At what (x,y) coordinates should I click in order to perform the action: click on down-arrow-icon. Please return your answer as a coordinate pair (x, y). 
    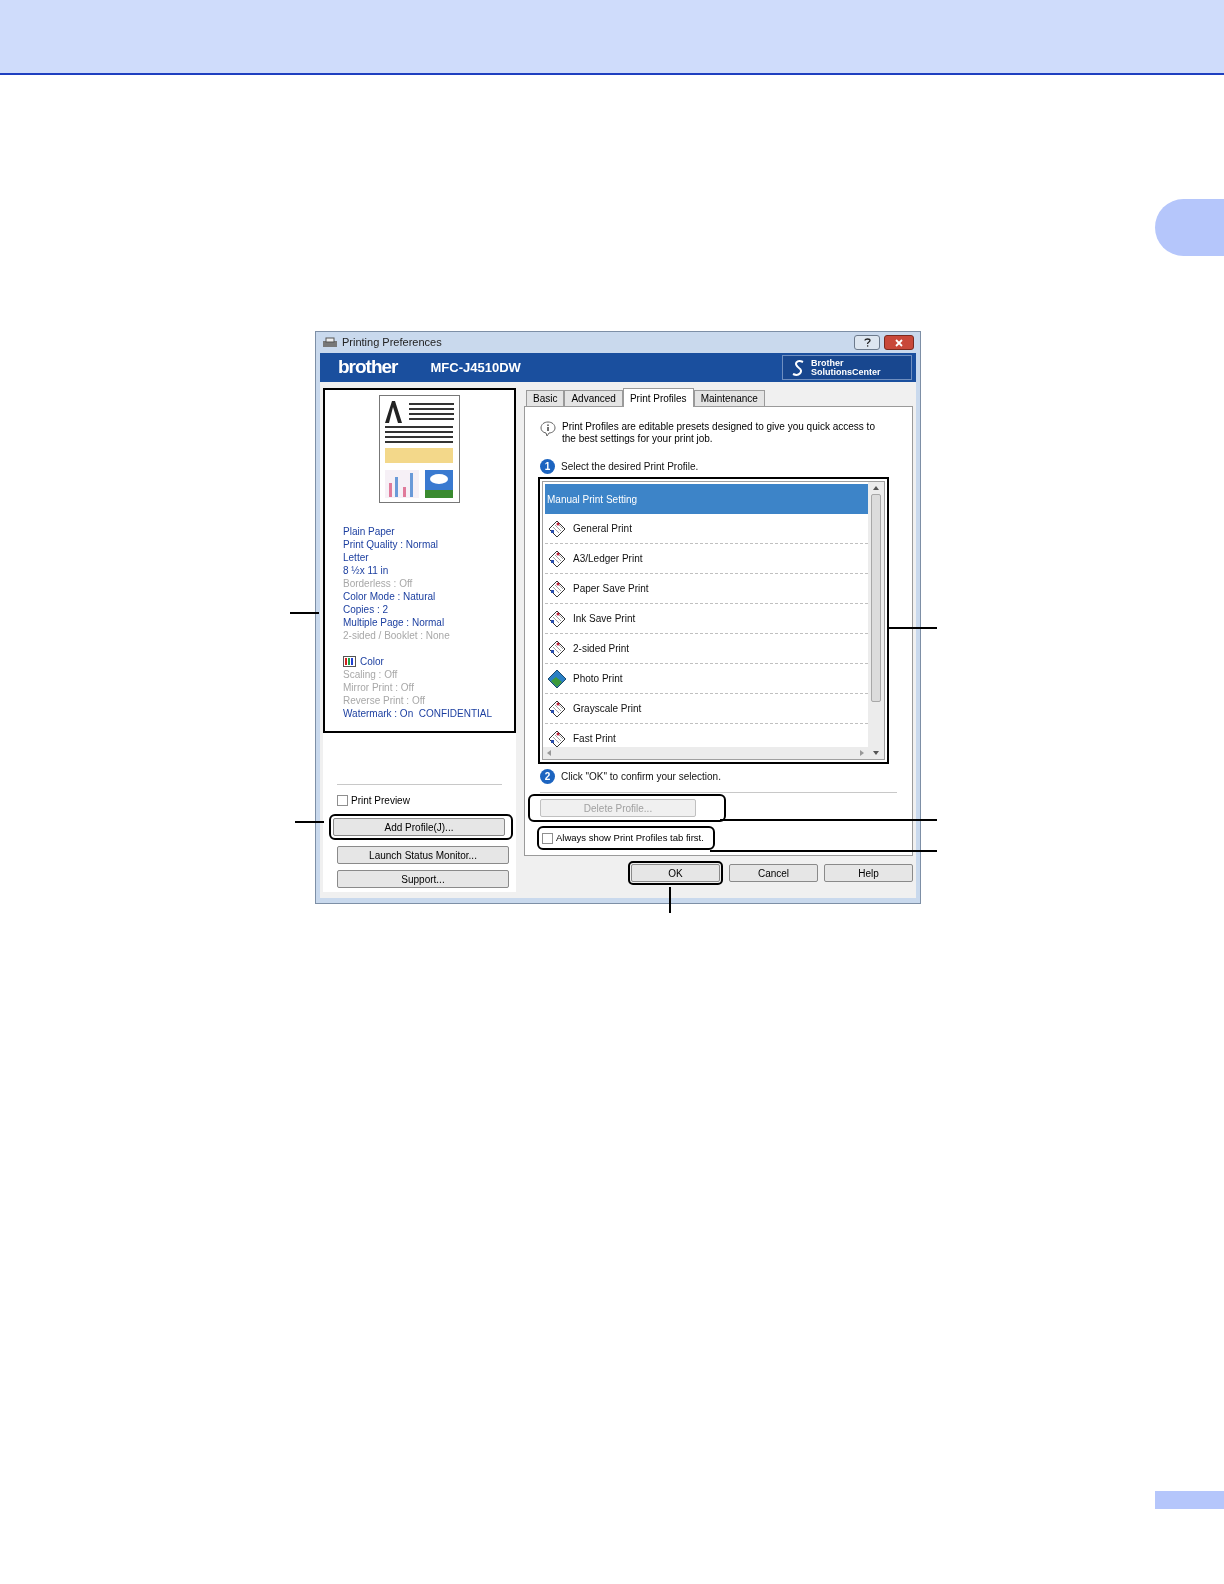
    Looking at the image, I should click on (876, 753).